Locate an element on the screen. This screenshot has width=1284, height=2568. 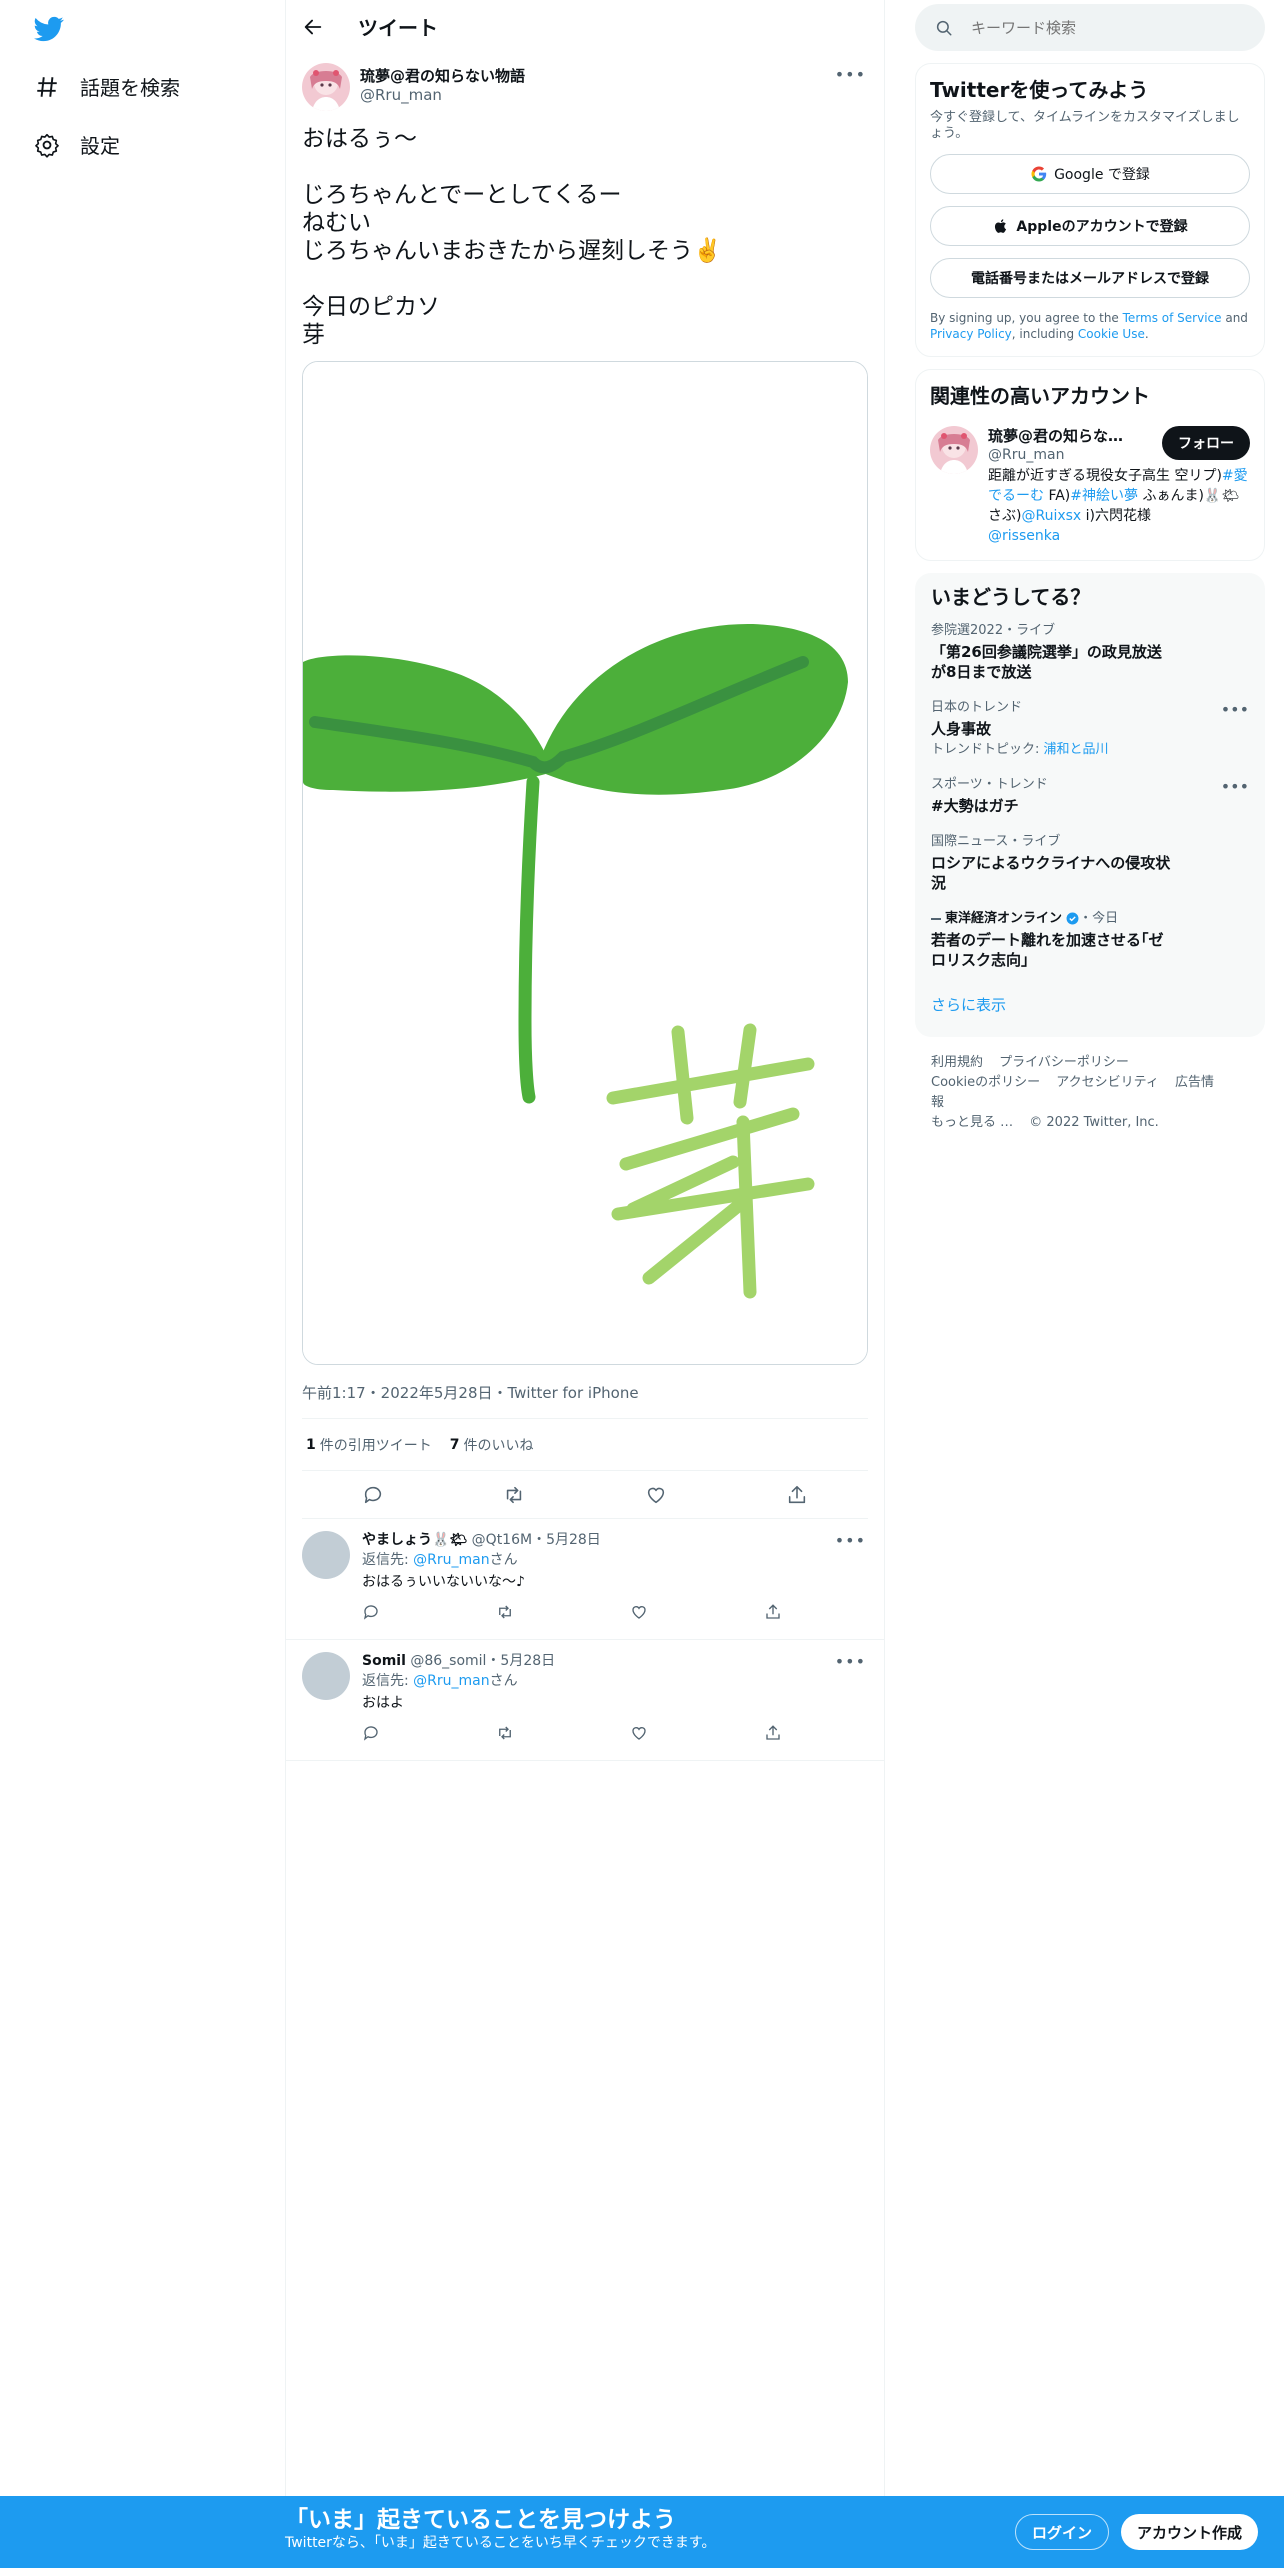
trend-meta: 東洋経済オンライン ・今日 is located at coordinates (1090, 919).